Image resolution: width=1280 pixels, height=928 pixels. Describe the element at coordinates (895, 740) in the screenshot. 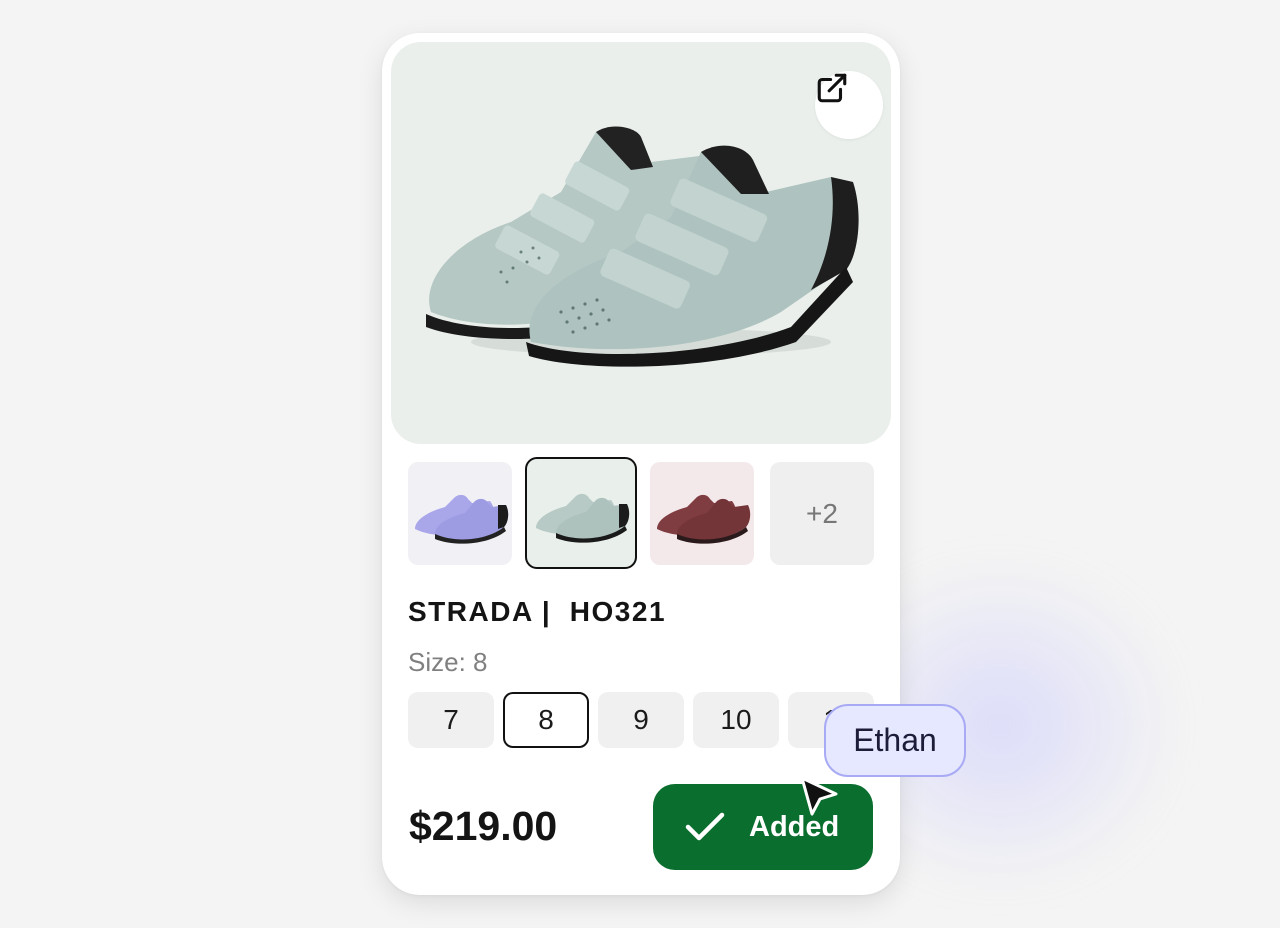

I see `collaborator-name-tag: Ethan` at that location.